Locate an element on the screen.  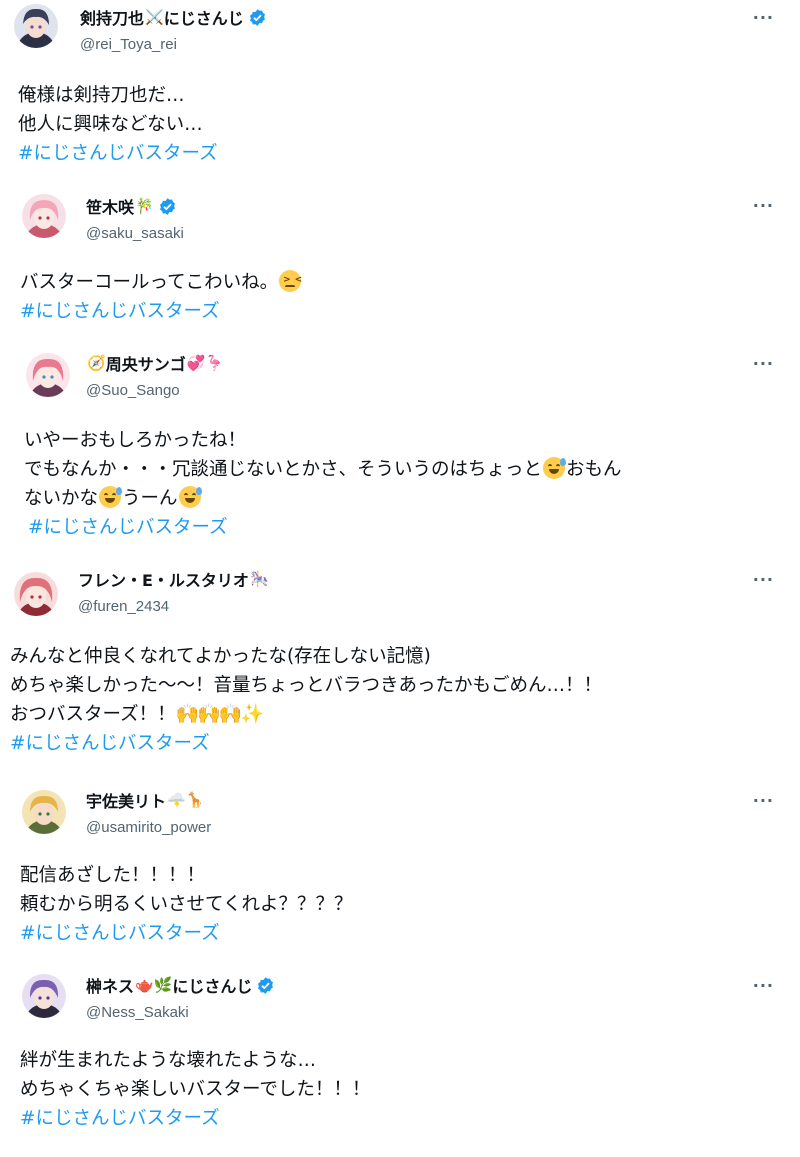
sparkles-icon: ✨ is located at coordinates (252, 714).